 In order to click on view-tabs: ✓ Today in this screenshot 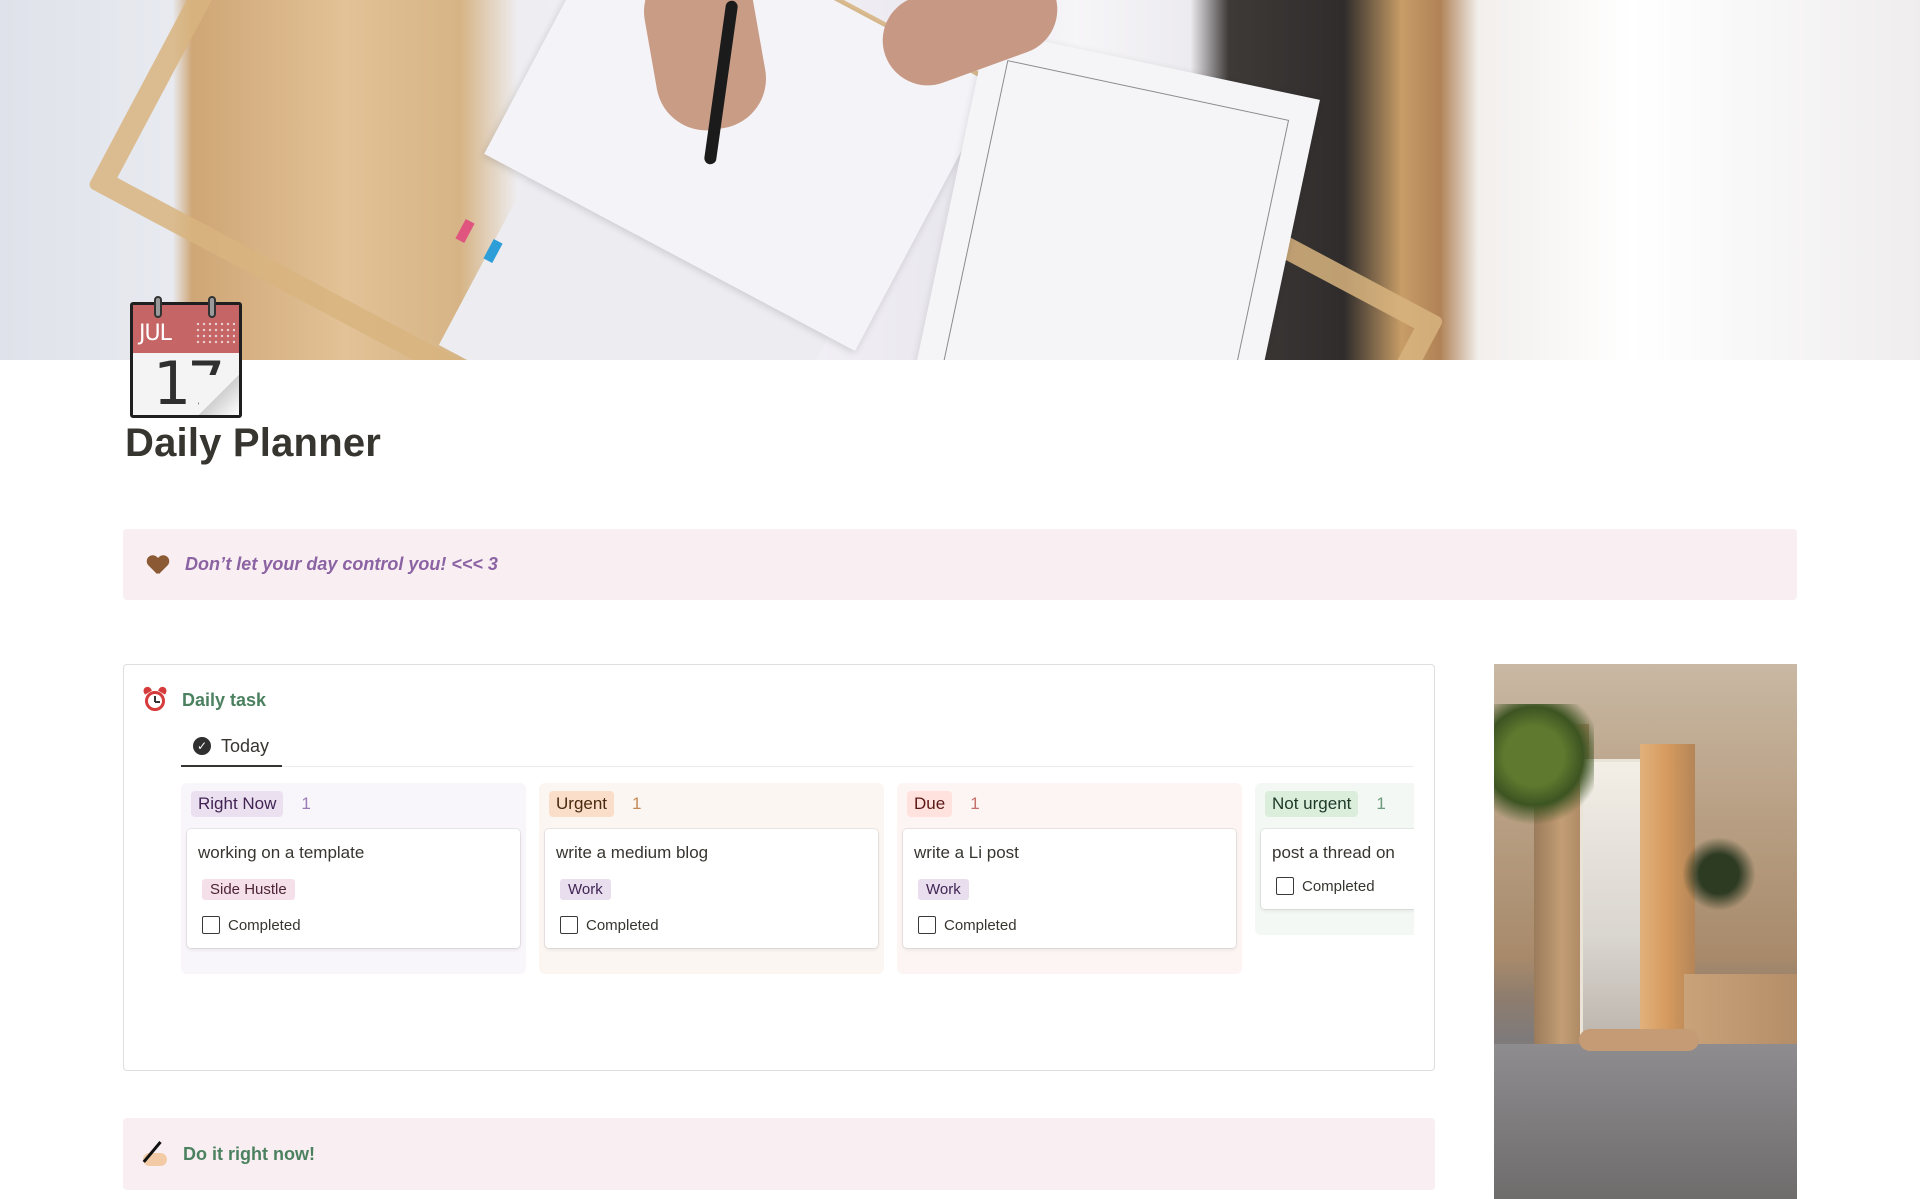, I will do `click(797, 747)`.